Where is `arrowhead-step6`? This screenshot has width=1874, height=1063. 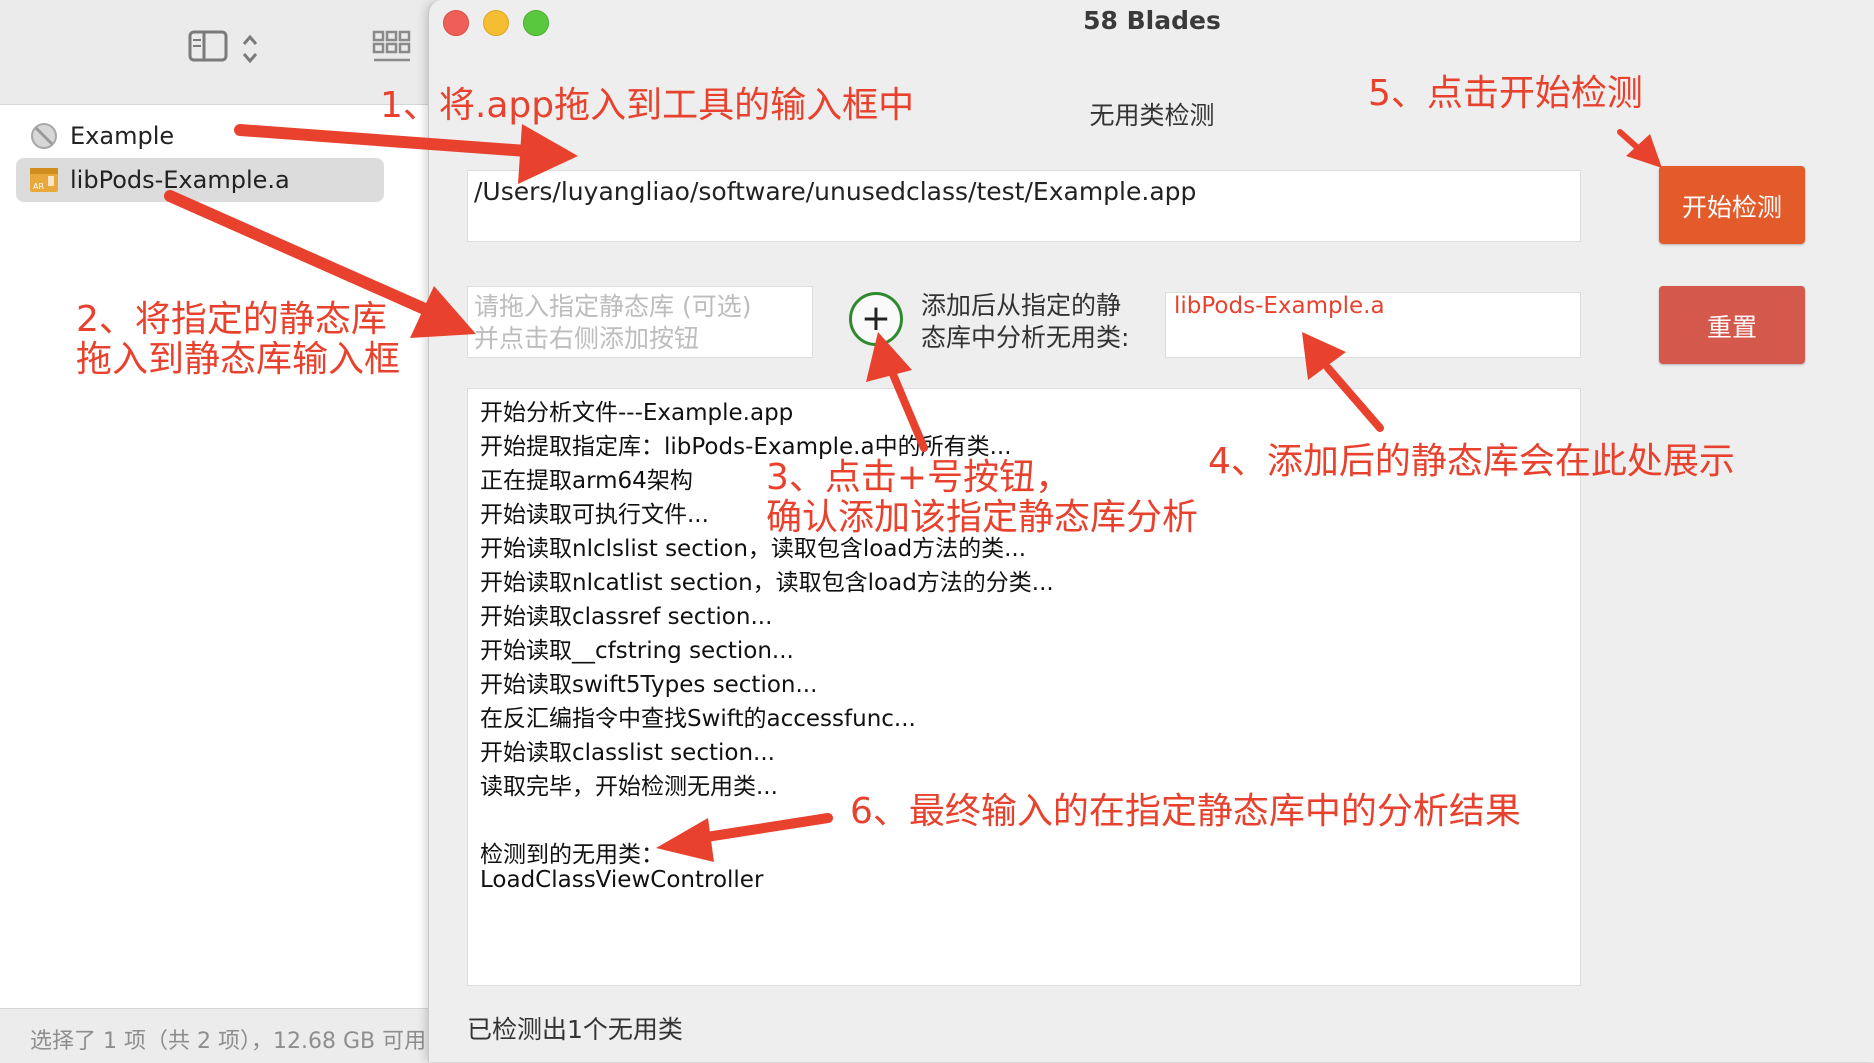
arrowhead-step6 is located at coordinates (685, 840).